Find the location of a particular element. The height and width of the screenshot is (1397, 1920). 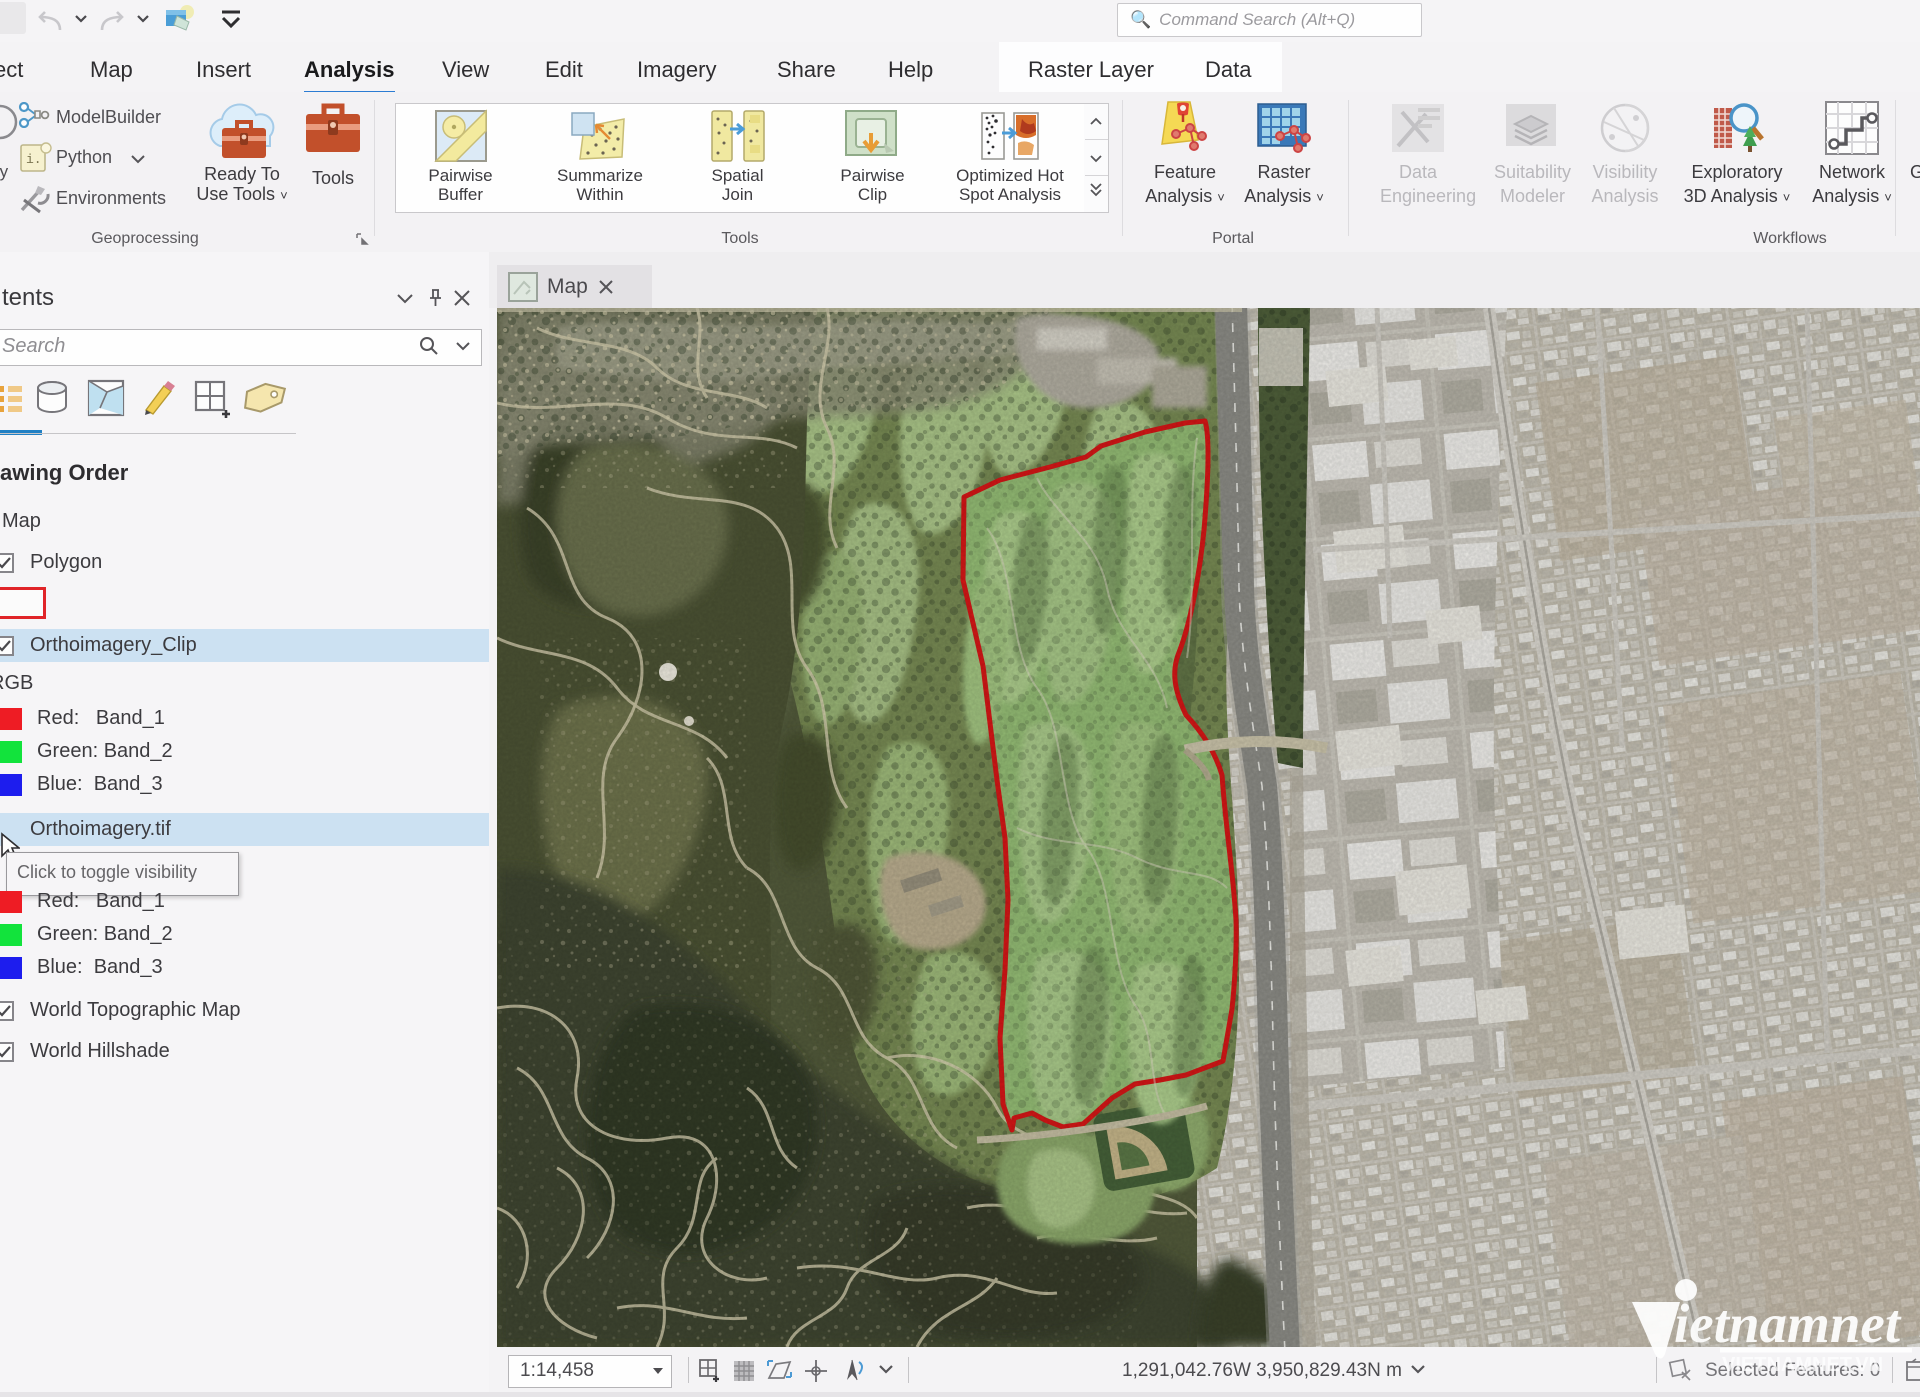

svg-text: ietnamnet is located at coordinates (1788, 1323).